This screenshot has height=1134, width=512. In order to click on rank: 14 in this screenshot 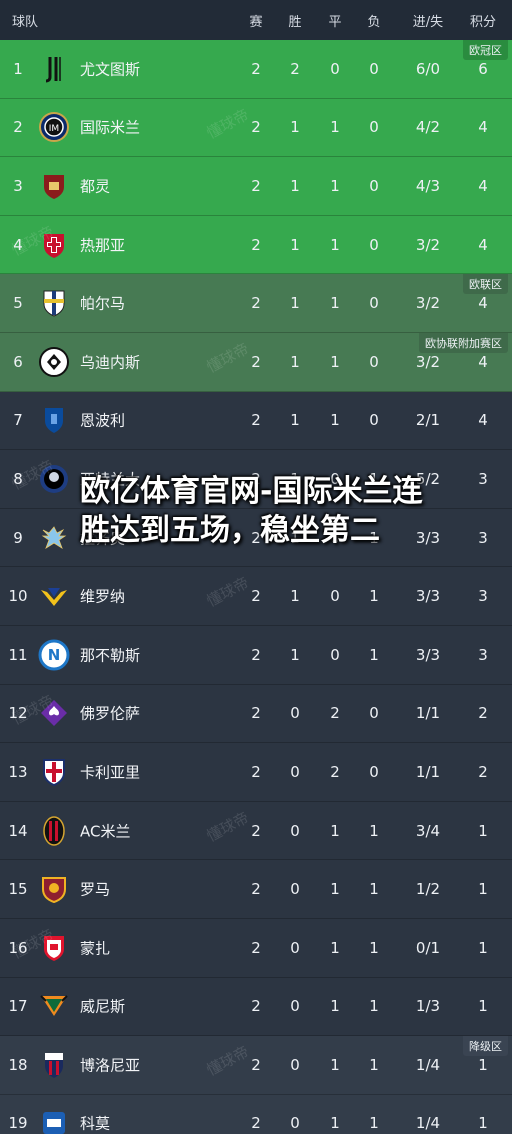, I will do `click(18, 830)`.